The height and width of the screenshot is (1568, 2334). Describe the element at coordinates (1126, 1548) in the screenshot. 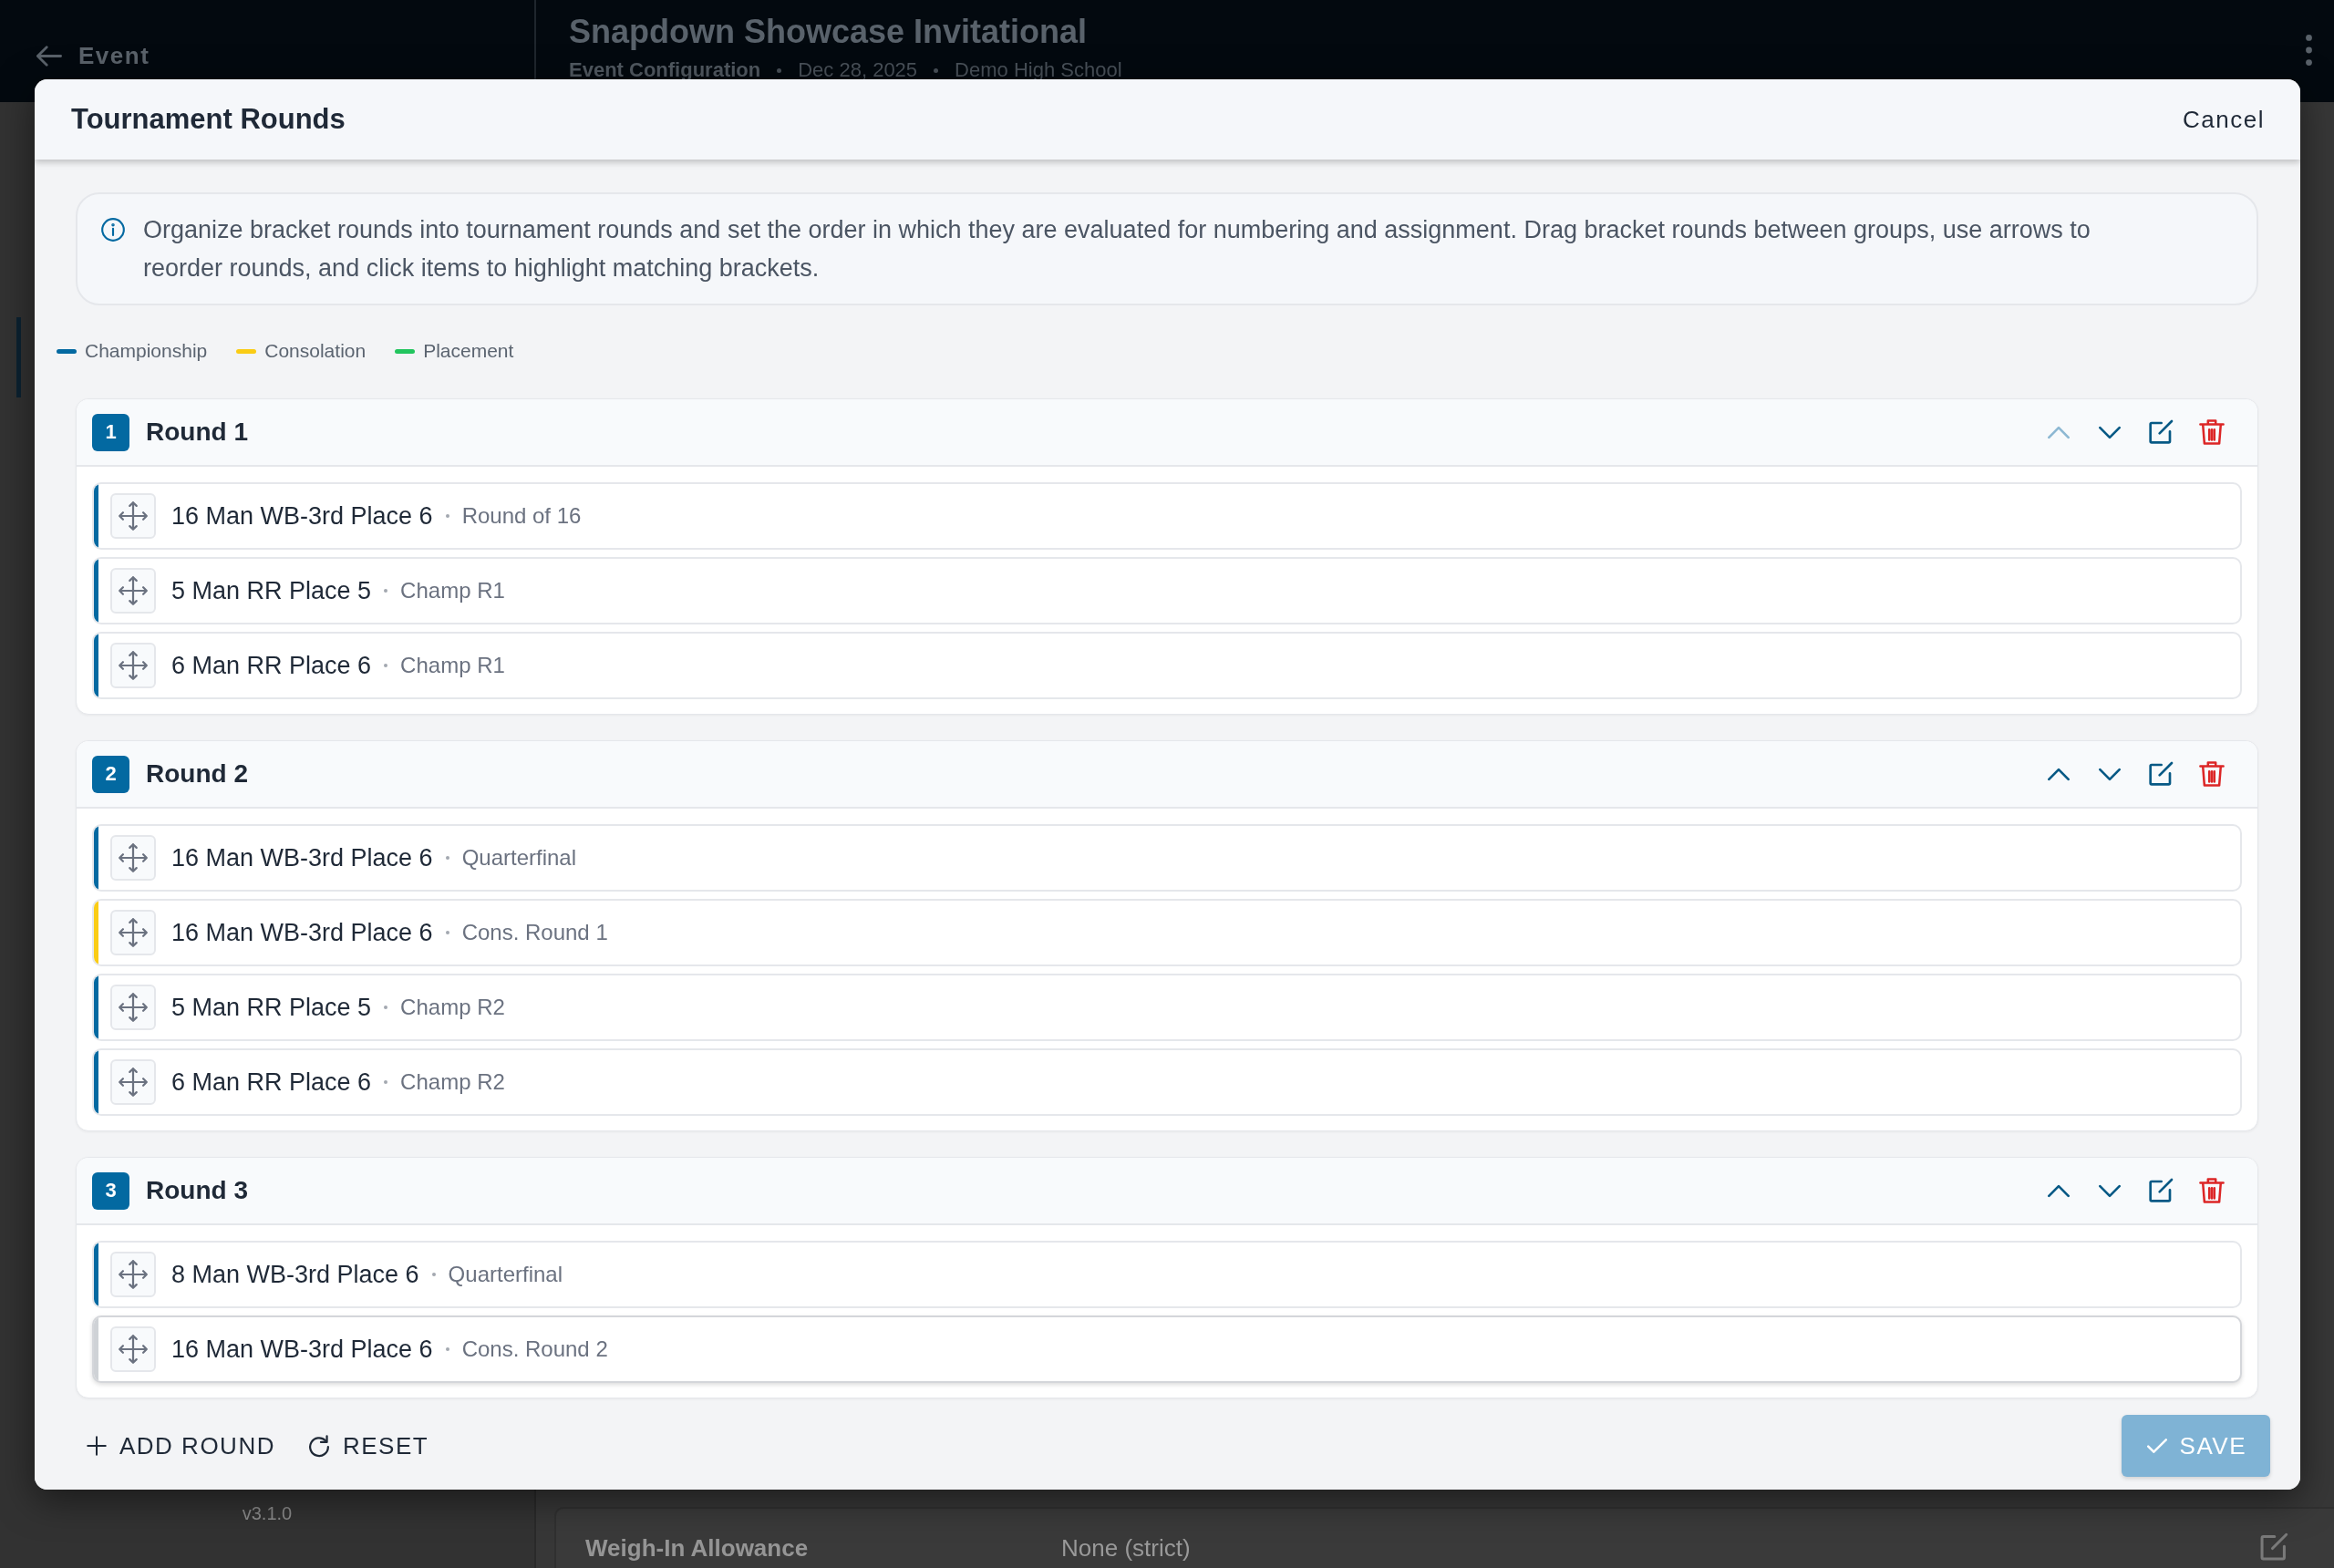

I see `setting-value: None (strict)` at that location.